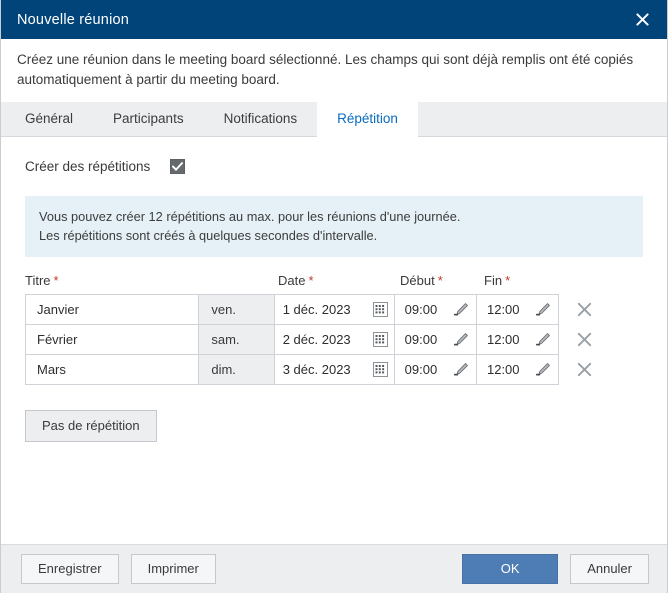  I want to click on print-button: Imprimer, so click(173, 569).